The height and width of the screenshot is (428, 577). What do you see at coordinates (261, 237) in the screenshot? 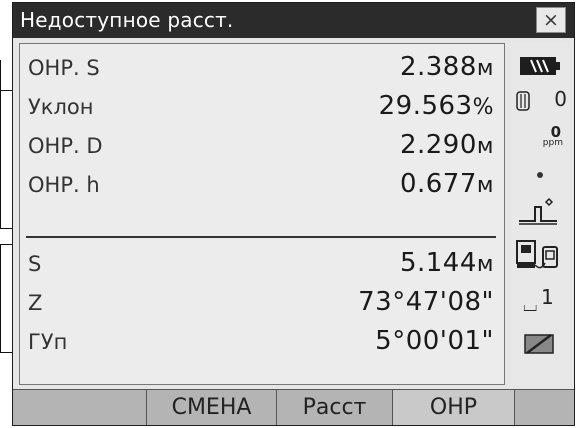
I see `section-divider` at bounding box center [261, 237].